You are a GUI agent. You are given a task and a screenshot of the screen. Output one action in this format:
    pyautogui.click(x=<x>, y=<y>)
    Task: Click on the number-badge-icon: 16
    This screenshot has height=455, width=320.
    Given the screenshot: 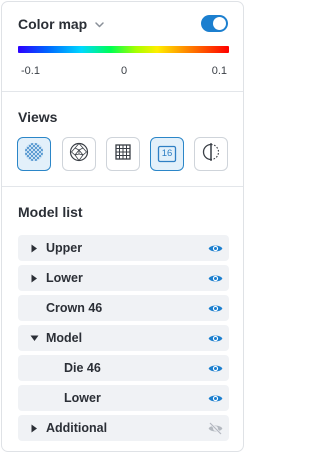 What is the action you would take?
    pyautogui.click(x=167, y=154)
    